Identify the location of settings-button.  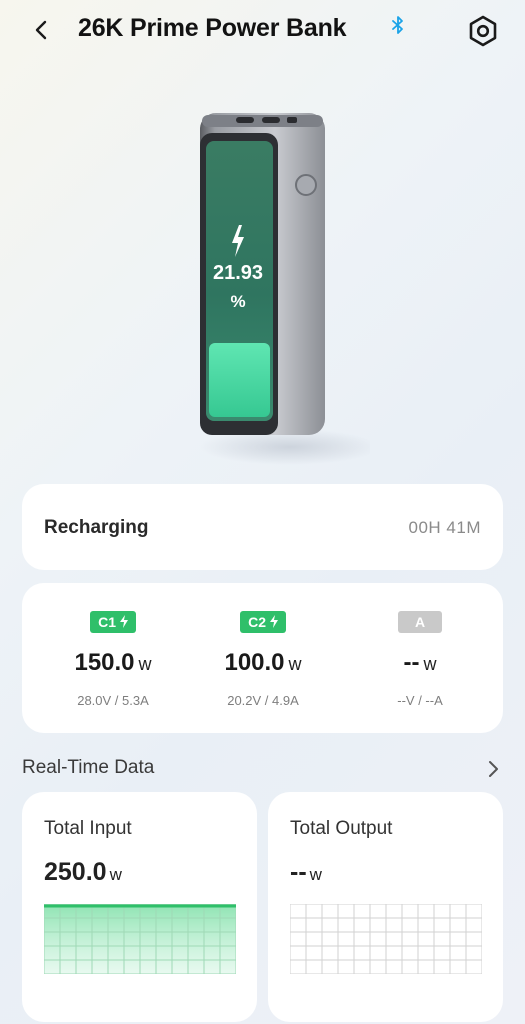
(483, 31).